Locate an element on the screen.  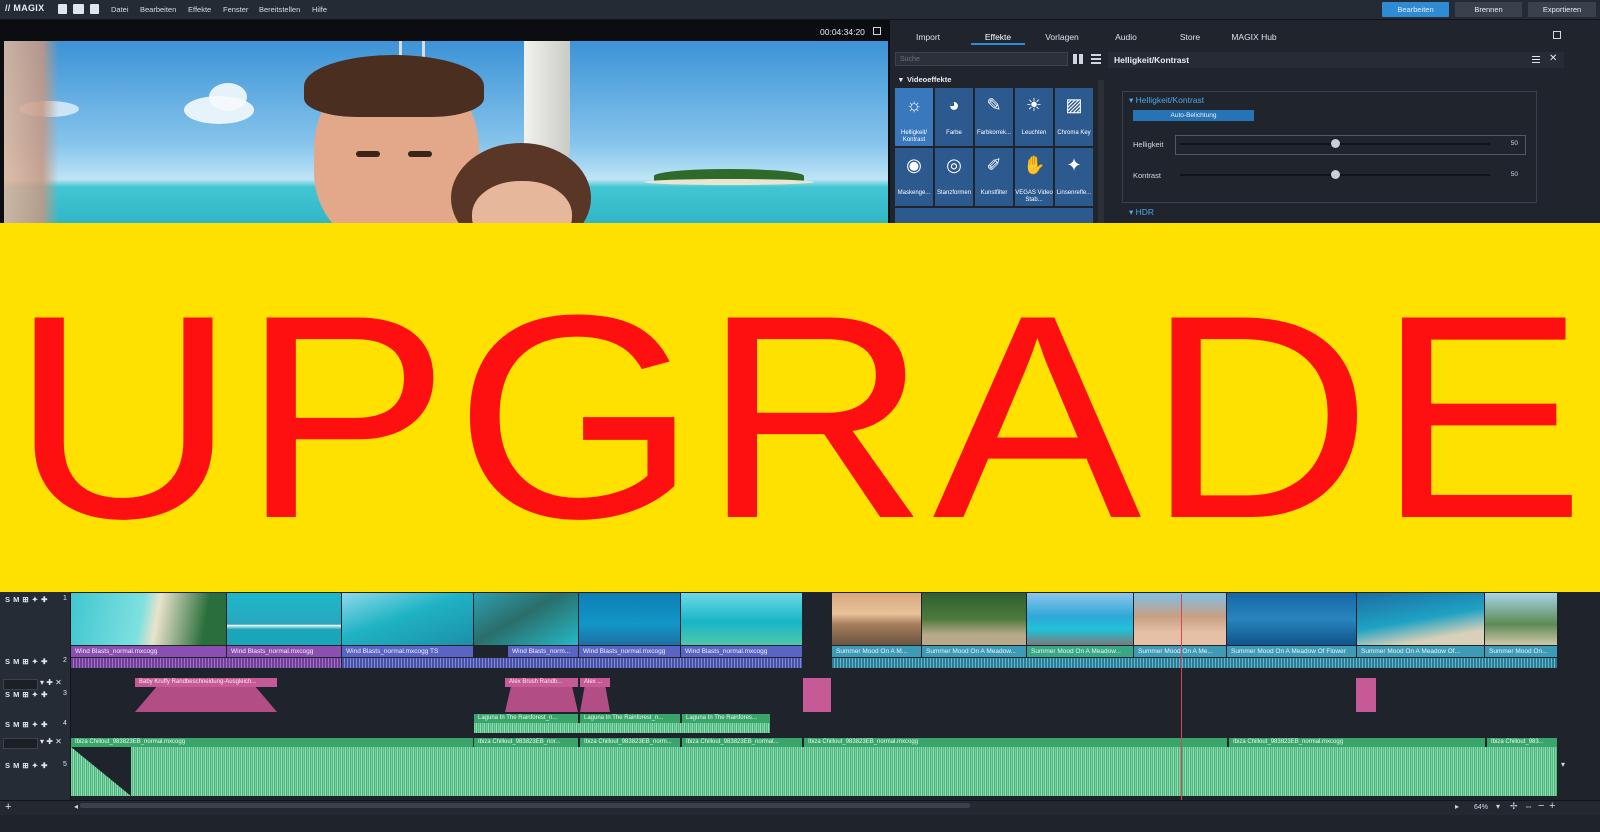
grid-view-icon is located at coordinates (1078, 59).